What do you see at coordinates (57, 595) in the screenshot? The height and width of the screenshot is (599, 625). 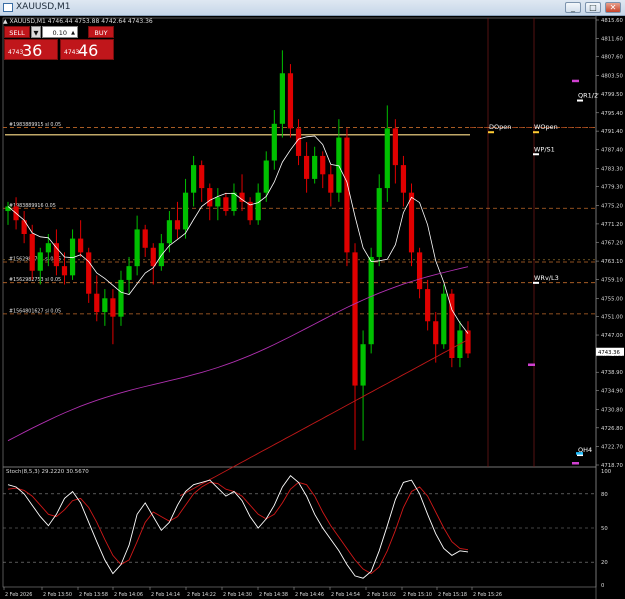 I see `time-tick-label: 2 Feb 13:50` at bounding box center [57, 595].